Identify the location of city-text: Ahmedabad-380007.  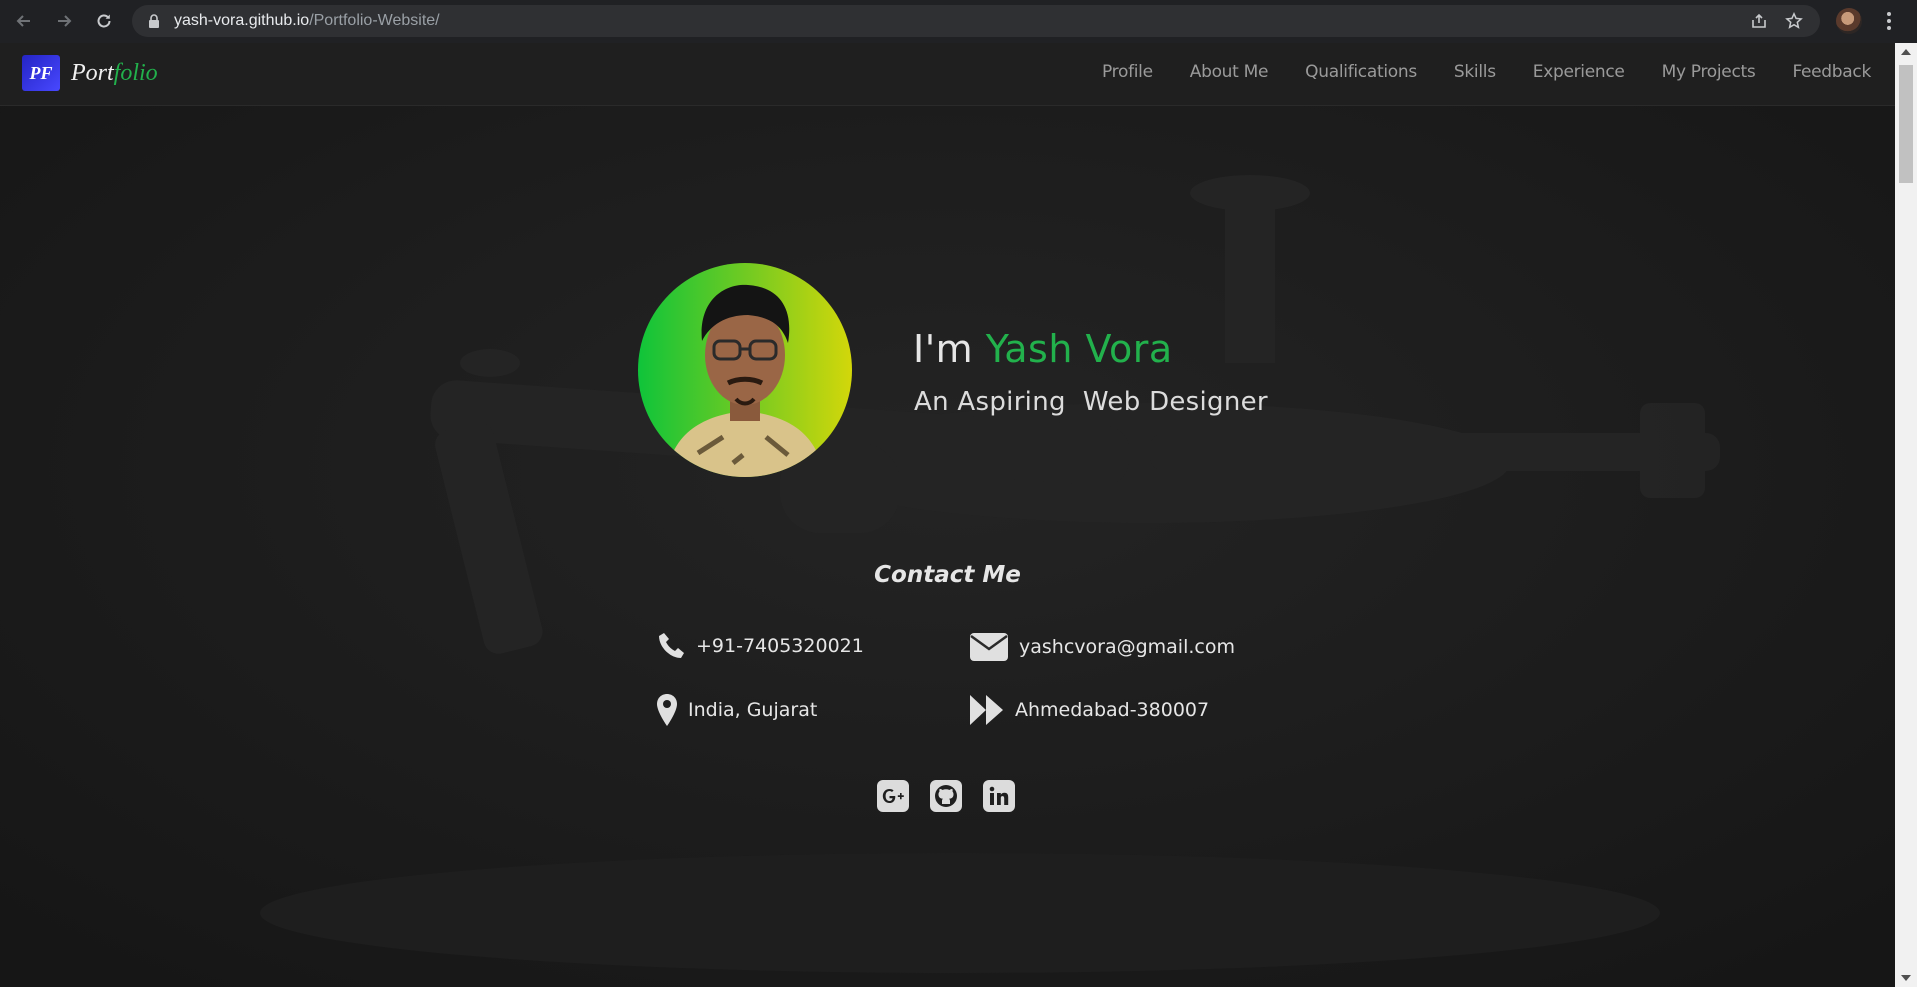
(1112, 710).